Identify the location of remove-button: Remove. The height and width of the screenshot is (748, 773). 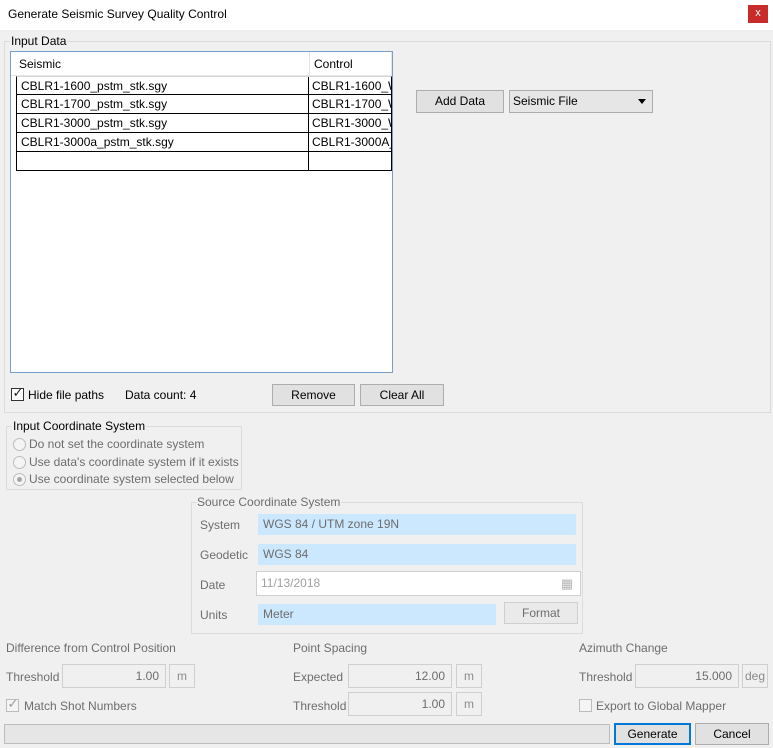
(313, 395).